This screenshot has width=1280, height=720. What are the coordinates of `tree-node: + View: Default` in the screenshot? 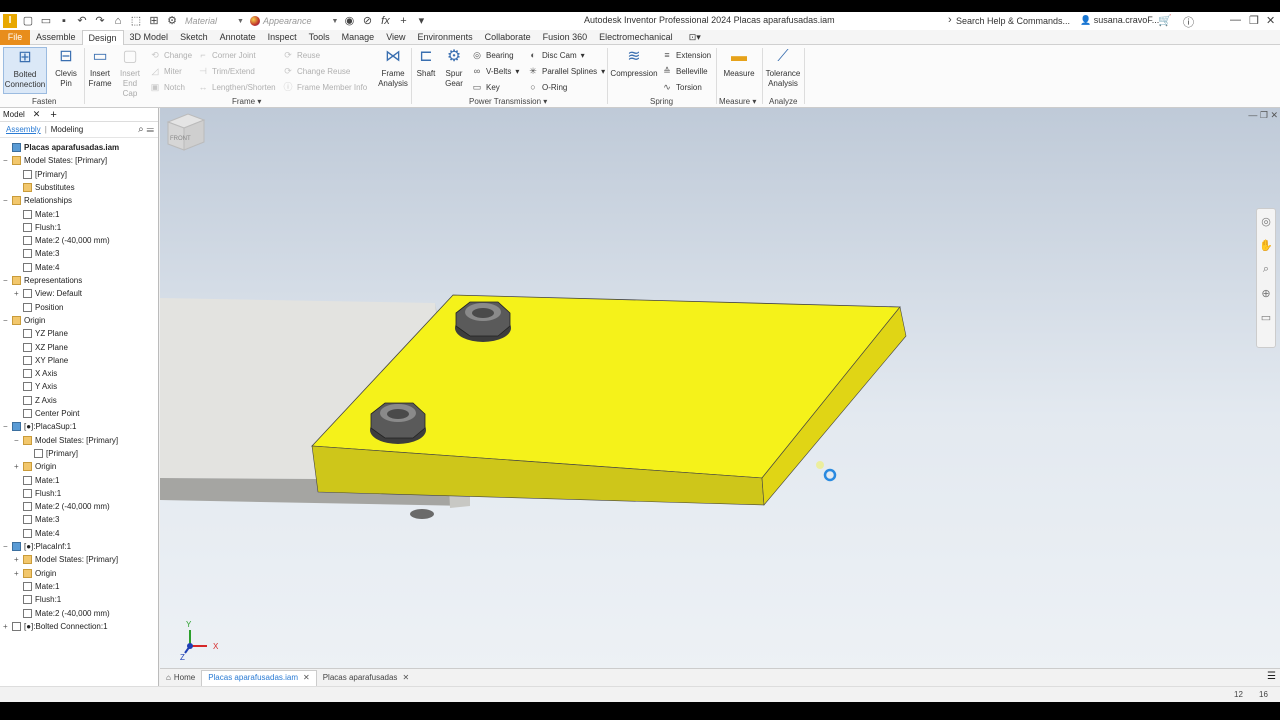 It's located at (48, 293).